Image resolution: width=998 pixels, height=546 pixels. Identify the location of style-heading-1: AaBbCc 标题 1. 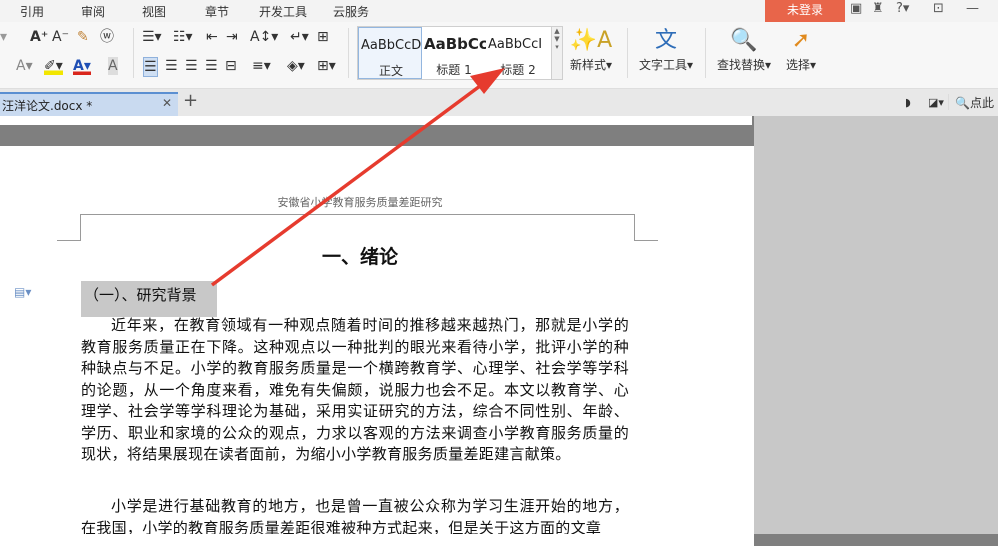
(454, 53).